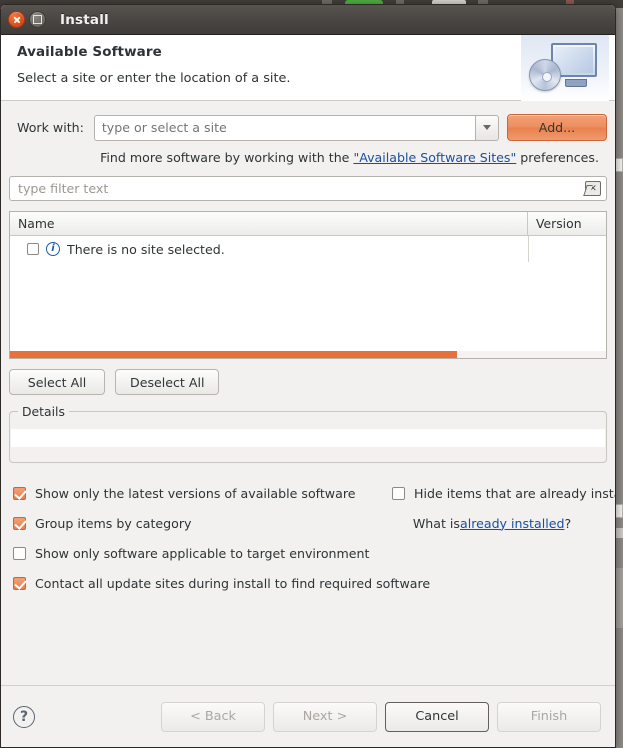 Image resolution: width=623 pixels, height=748 pixels. I want to click on table-row: i There is no site selected., so click(308, 249).